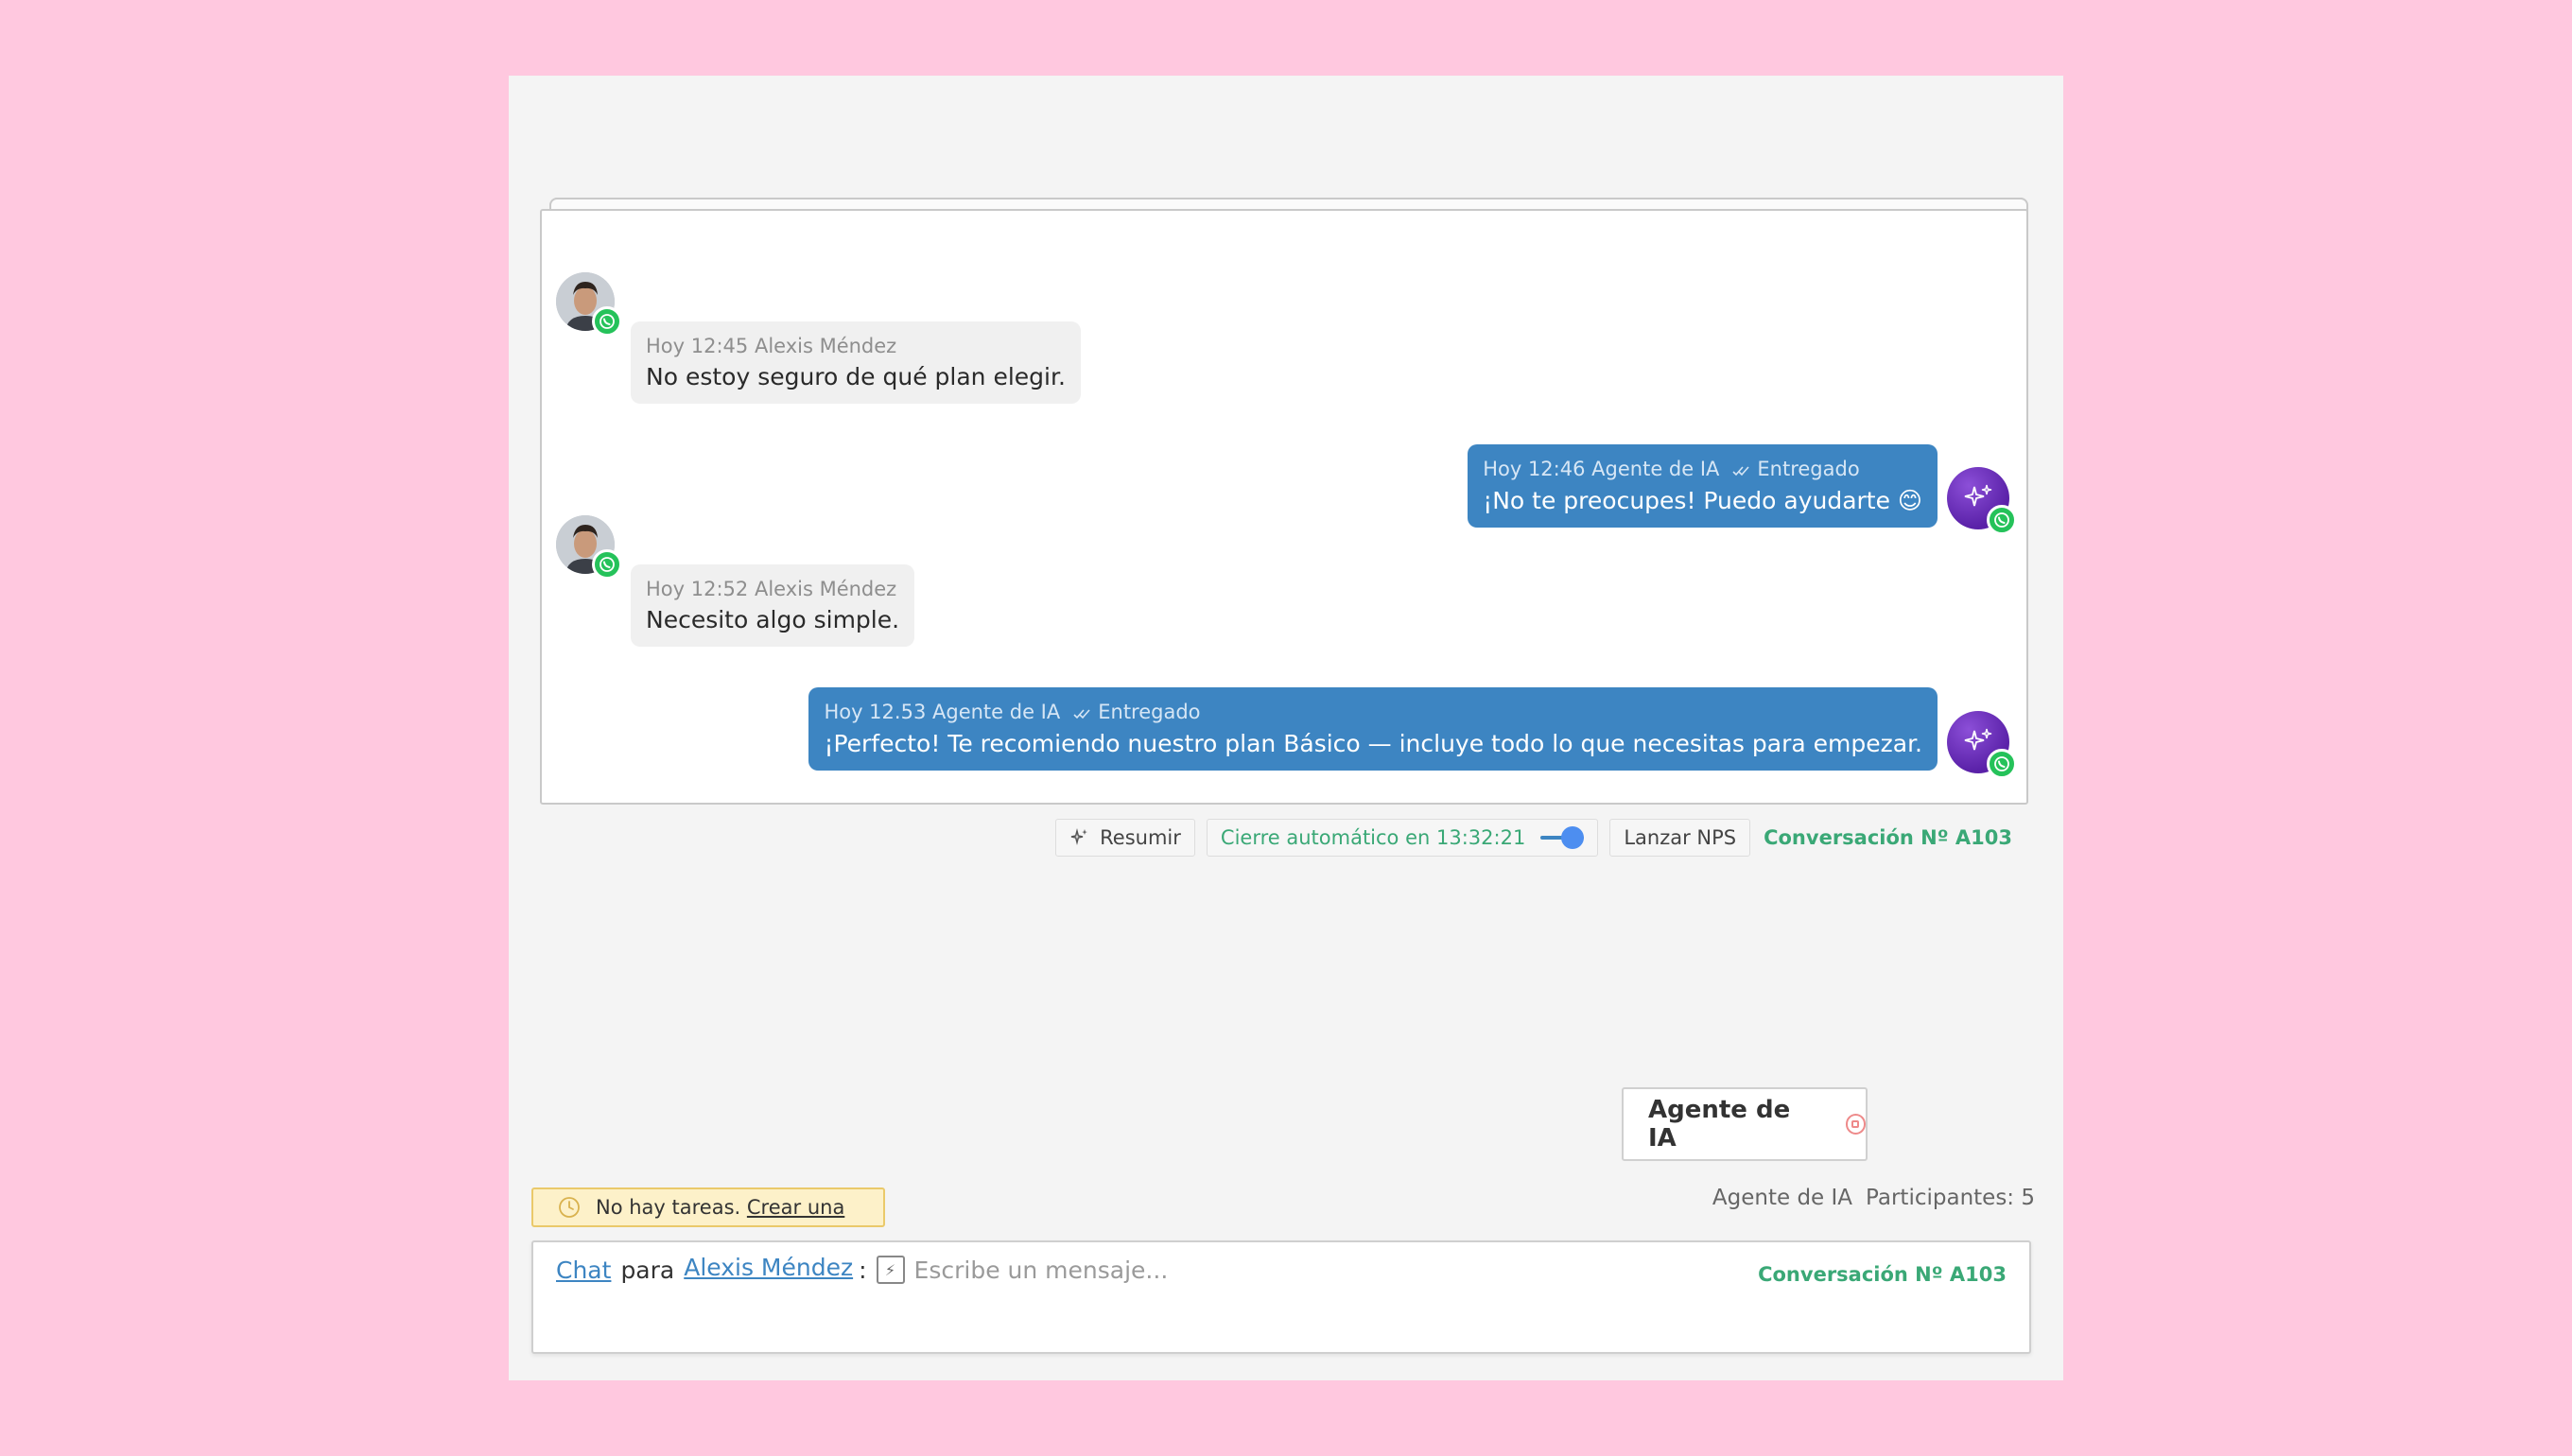  Describe the element at coordinates (1719, 1124) in the screenshot. I see `ai-agent-chip-label: Agente de IA` at that location.